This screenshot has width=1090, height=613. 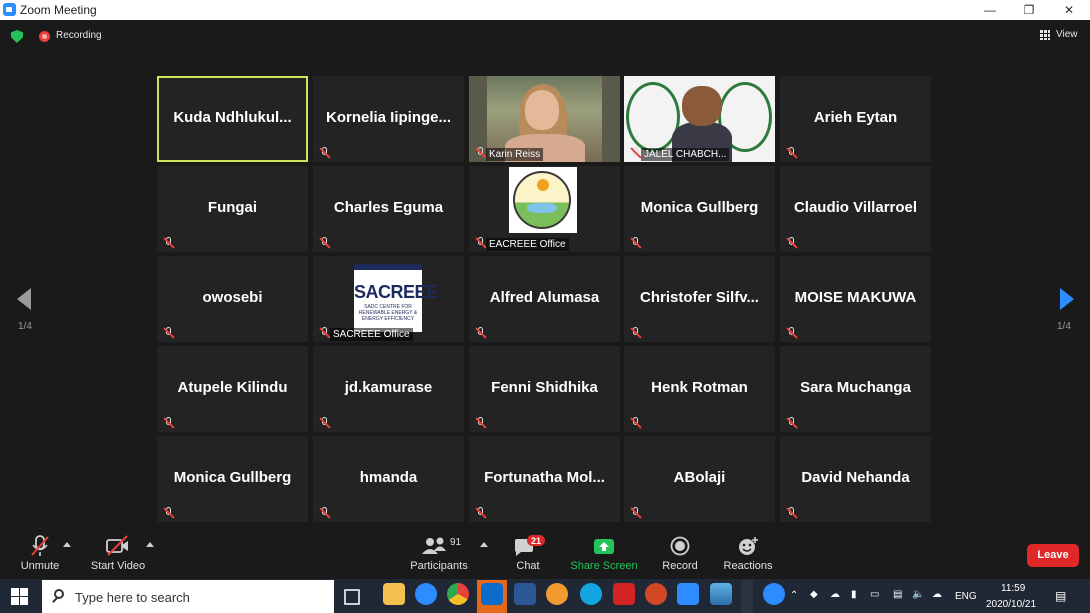 I want to click on leave-button: Leave, so click(x=1053, y=555).